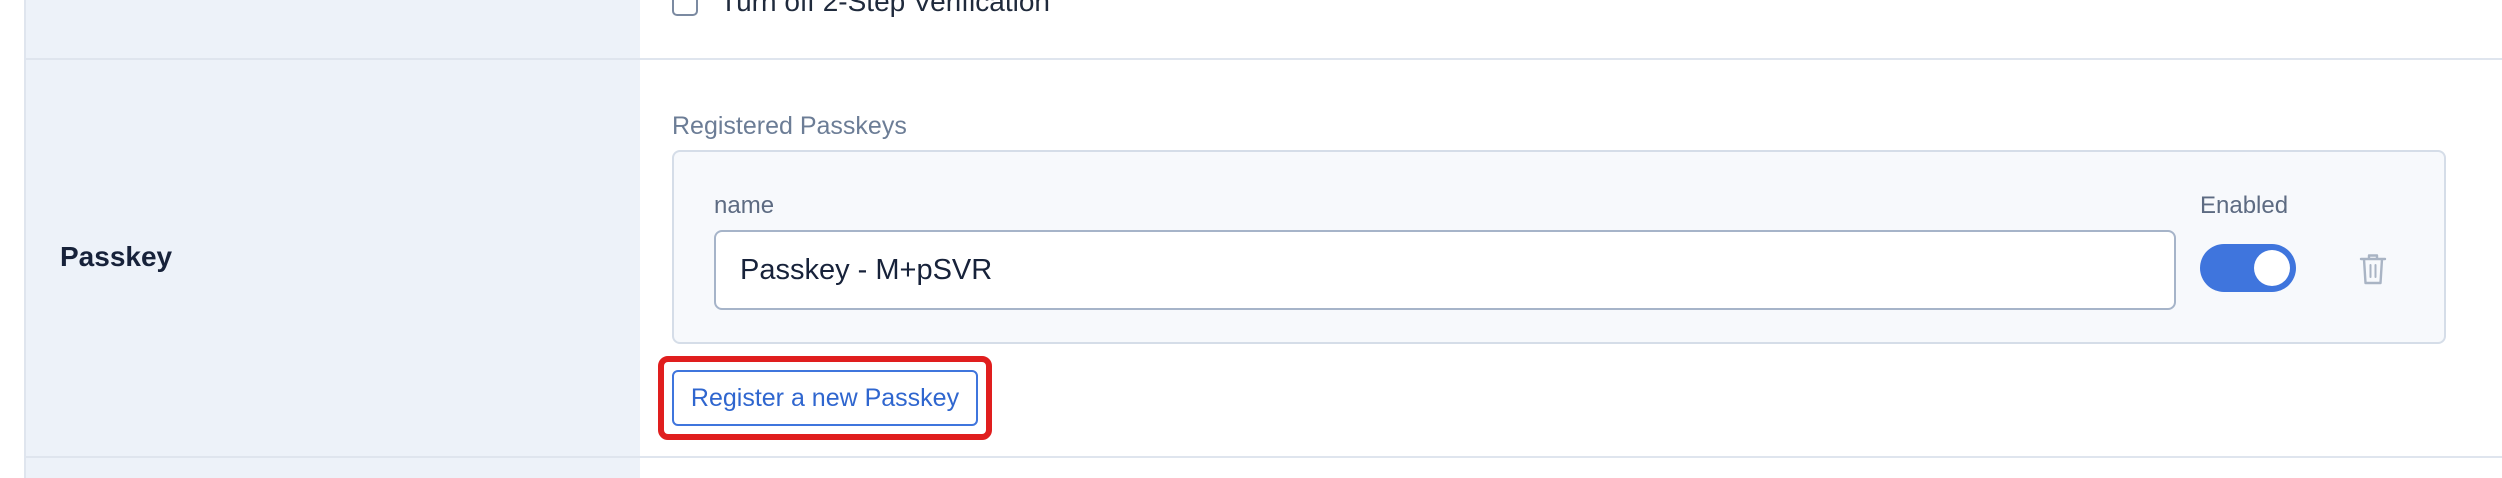  I want to click on two-step-row: Turn off 2-Step Verification, so click(1264, 30).